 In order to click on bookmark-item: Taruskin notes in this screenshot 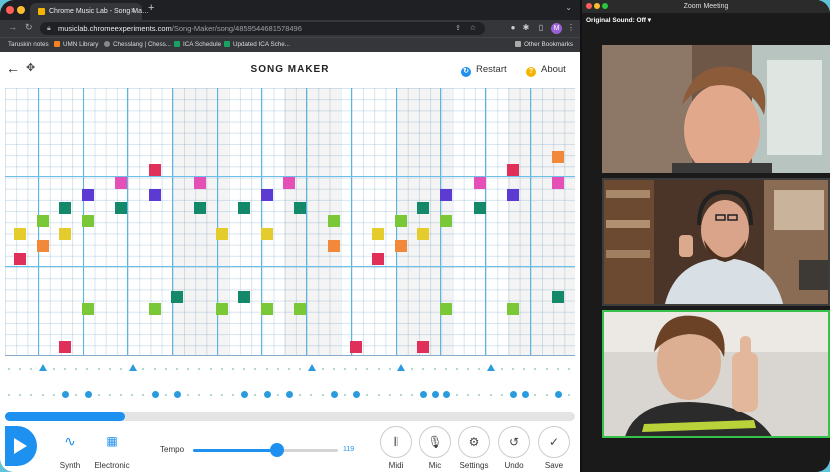, I will do `click(28, 45)`.